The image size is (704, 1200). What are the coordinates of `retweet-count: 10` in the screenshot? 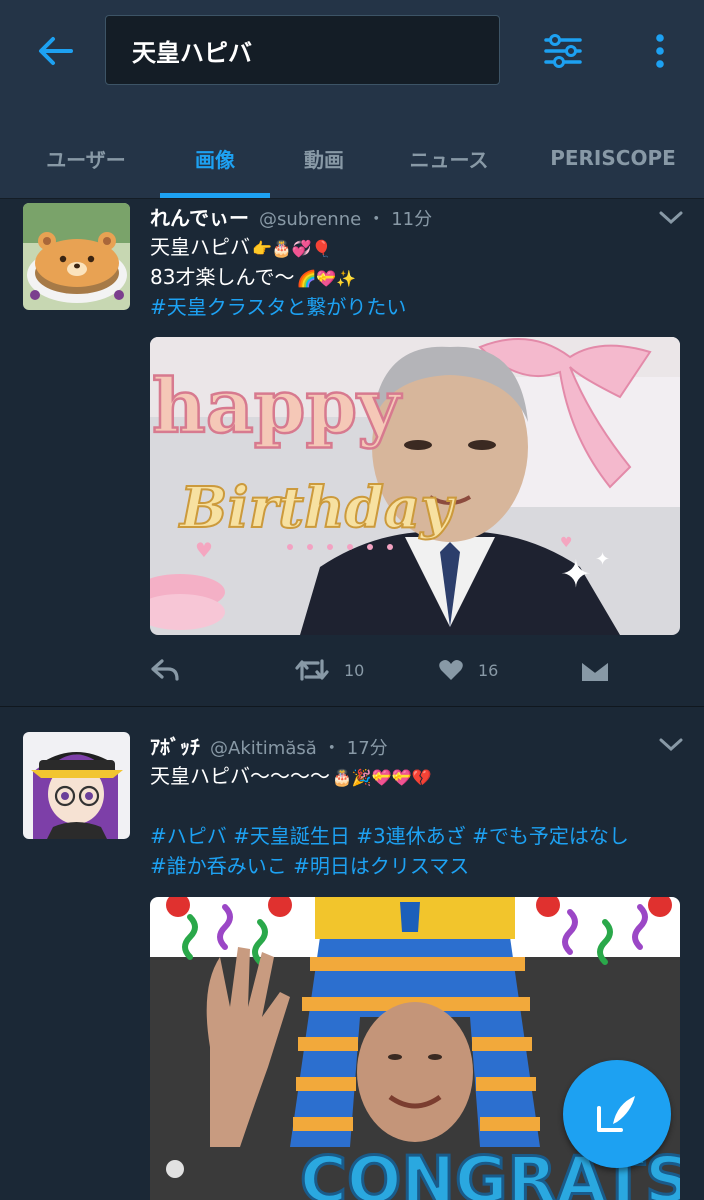 It's located at (354, 670).